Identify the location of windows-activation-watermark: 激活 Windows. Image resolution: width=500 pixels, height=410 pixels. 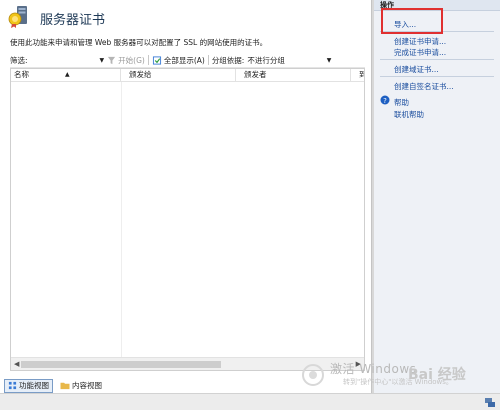
(373, 369).